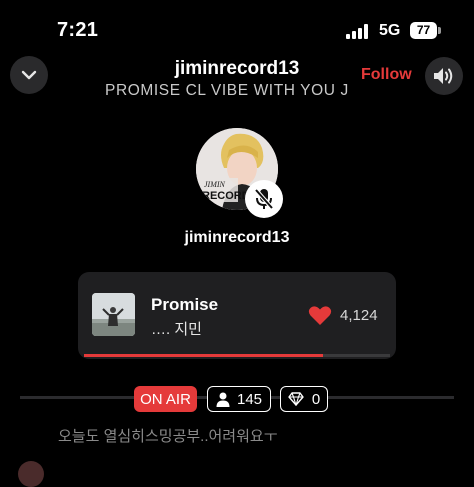 This screenshot has height=487, width=474. Describe the element at coordinates (386, 75) in the screenshot. I see `follow-button: Follow` at that location.